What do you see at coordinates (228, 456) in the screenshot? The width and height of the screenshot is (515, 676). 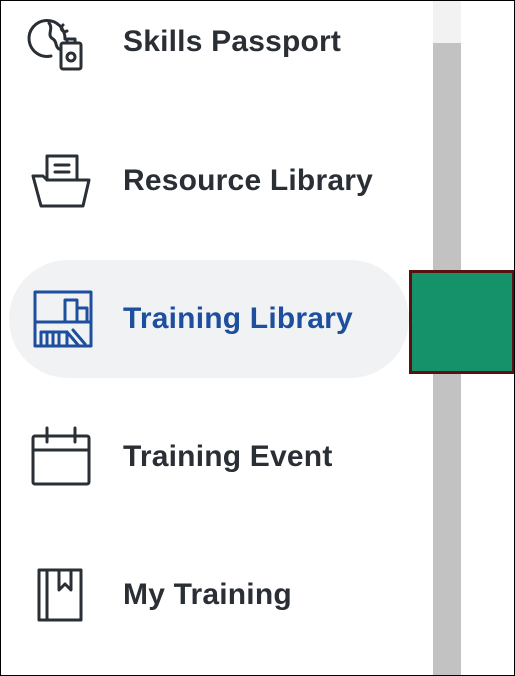 I see `sidebar-item-label: Training Event` at bounding box center [228, 456].